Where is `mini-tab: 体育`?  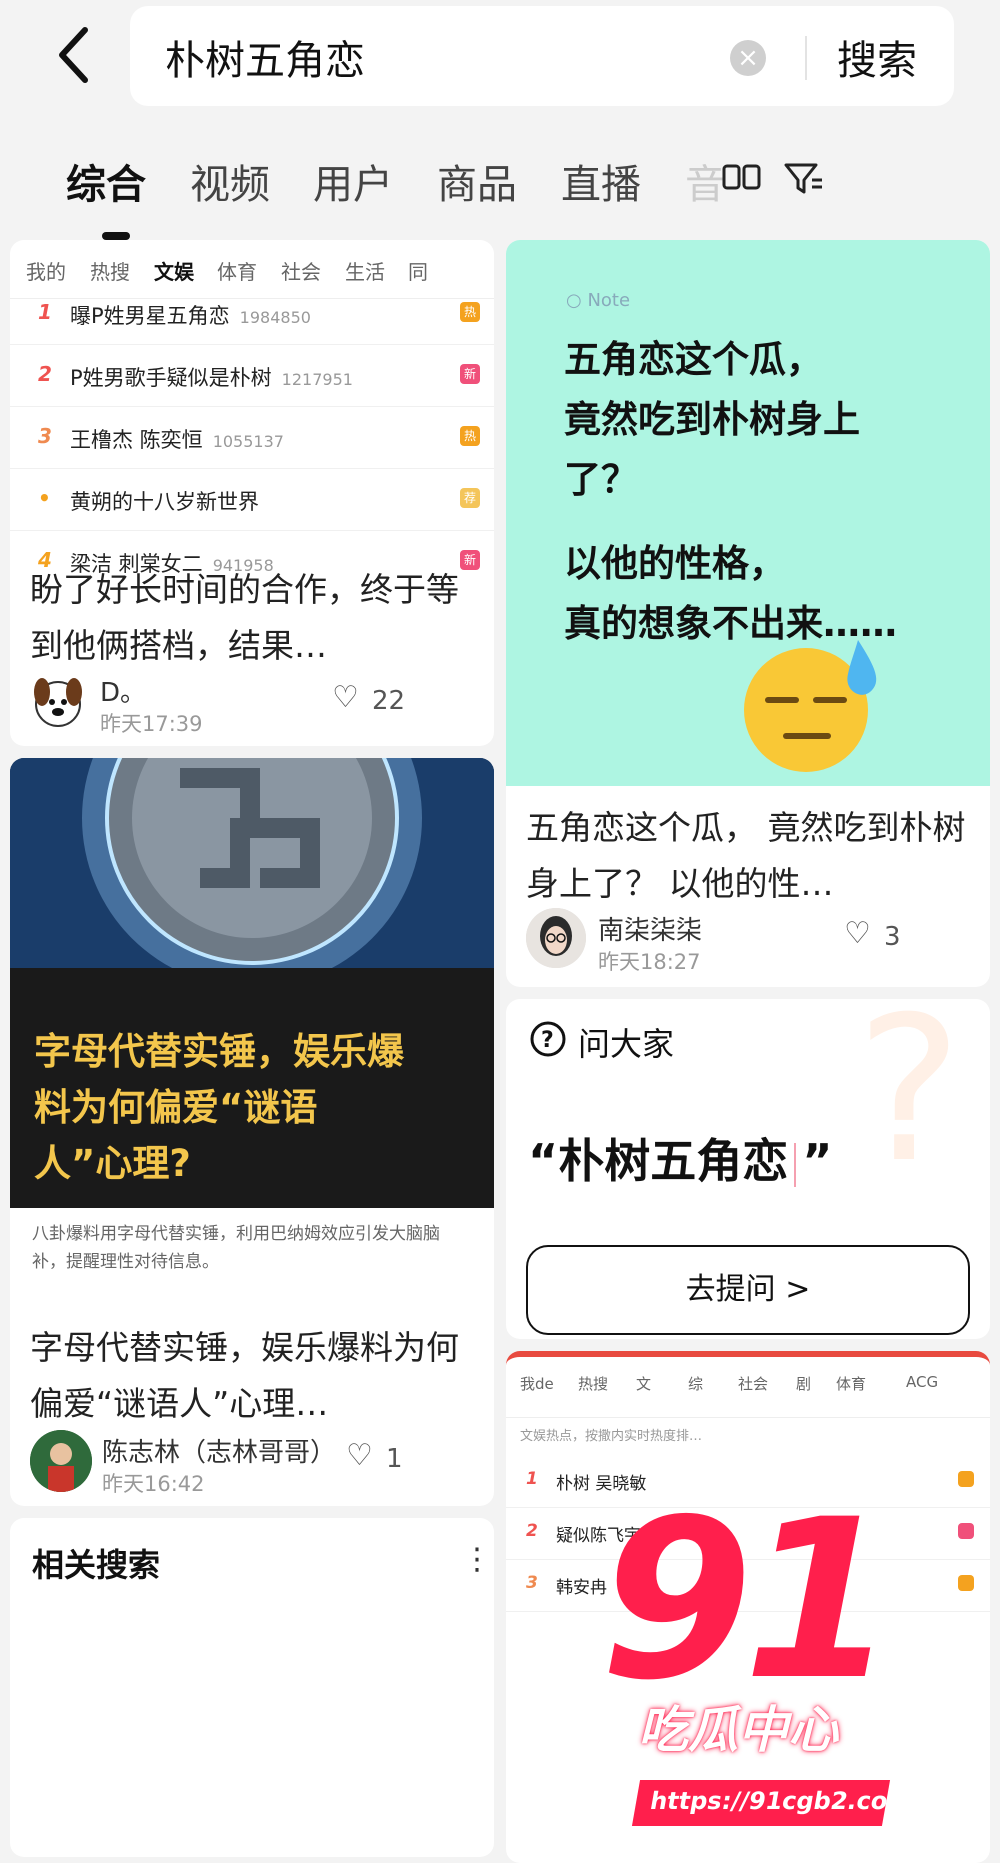
mini-tab: 体育 is located at coordinates (851, 1383).